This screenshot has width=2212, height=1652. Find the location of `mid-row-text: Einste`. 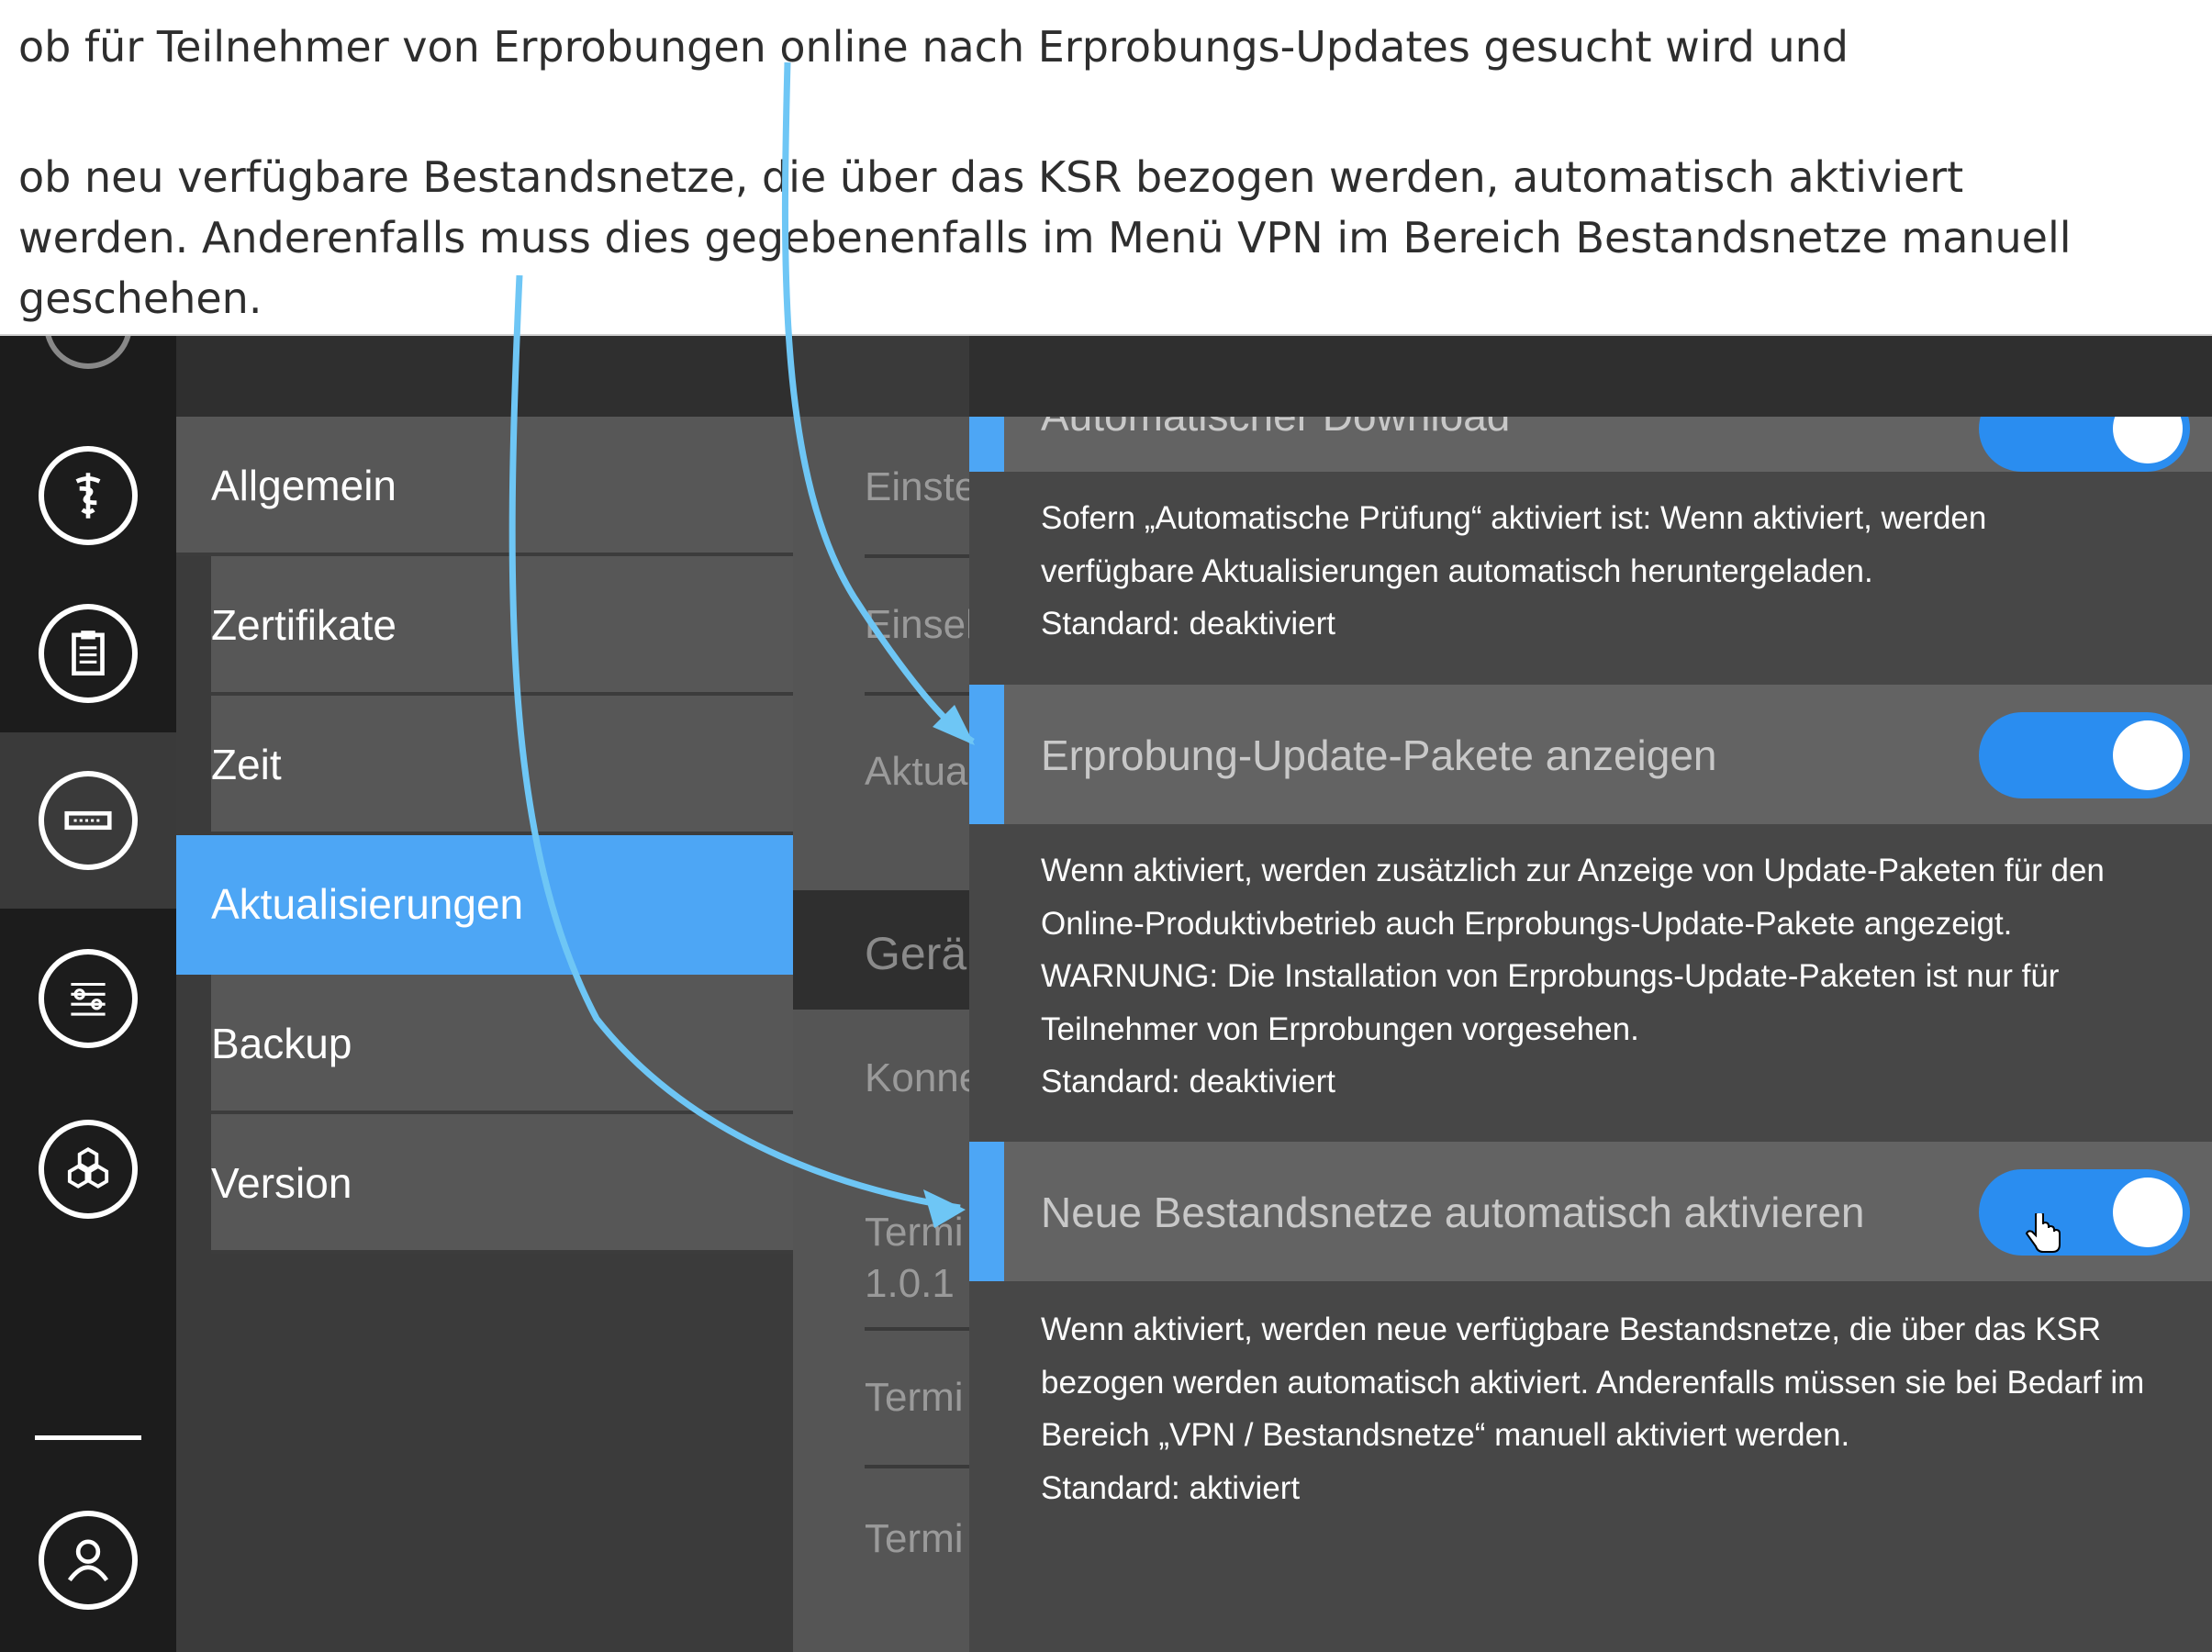

mid-row-text: Einste is located at coordinates (917, 487).